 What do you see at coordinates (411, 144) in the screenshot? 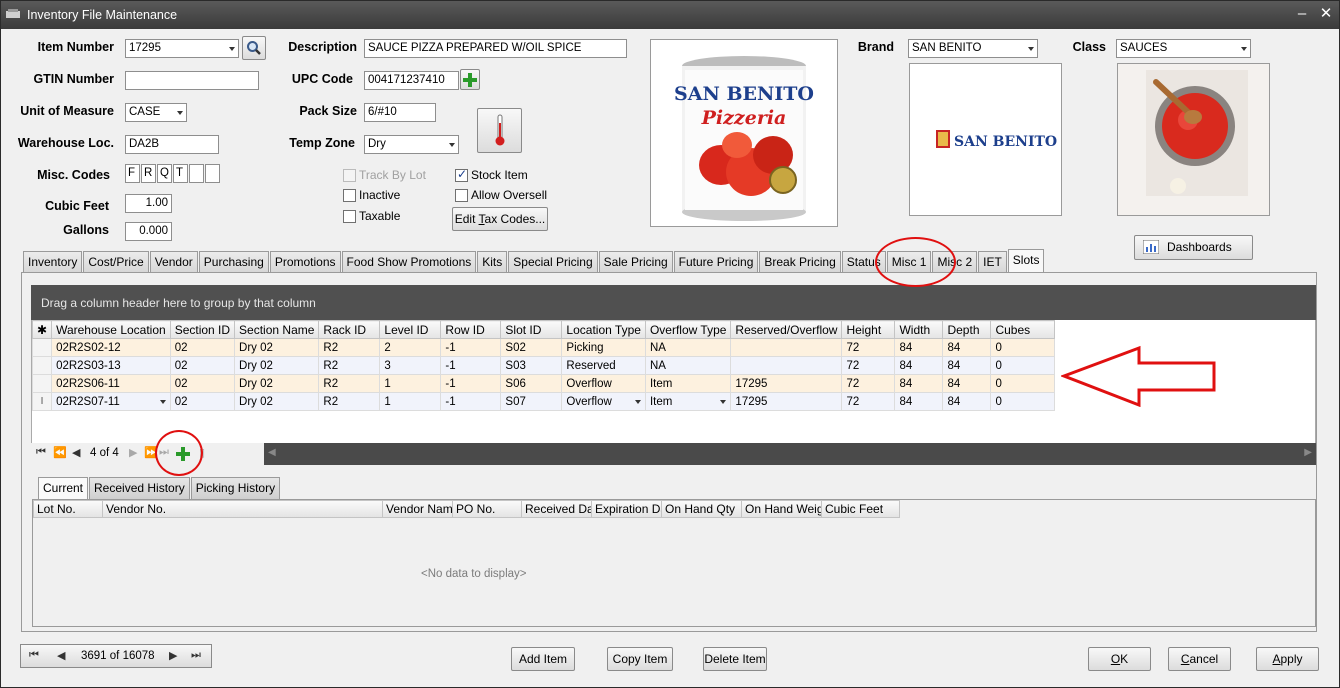
I see `temp-zone-select: Dry` at bounding box center [411, 144].